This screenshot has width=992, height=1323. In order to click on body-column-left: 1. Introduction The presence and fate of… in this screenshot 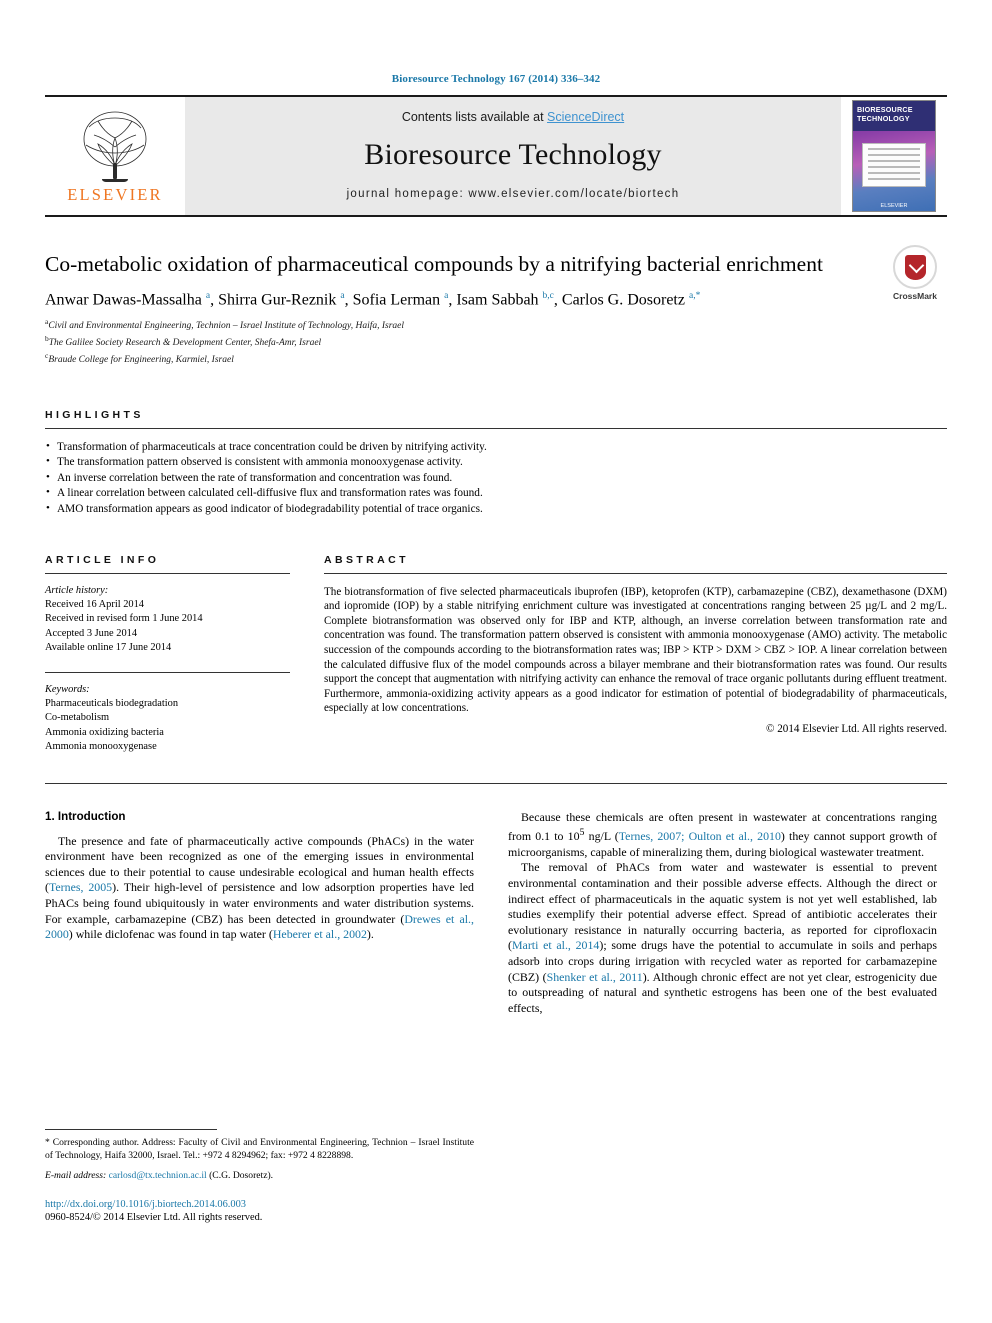, I will do `click(259, 1017)`.